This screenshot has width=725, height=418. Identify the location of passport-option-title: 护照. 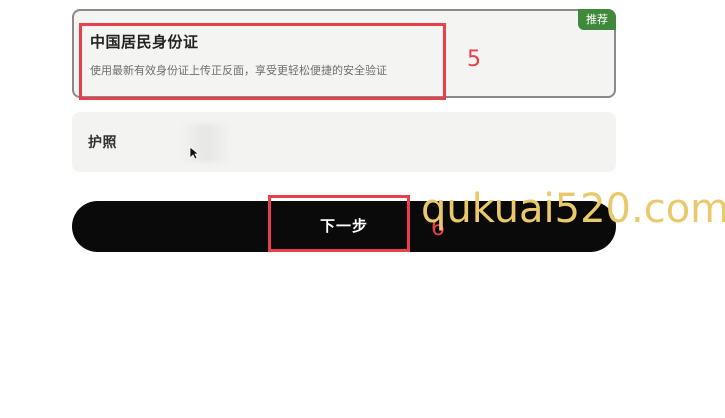
(102, 143).